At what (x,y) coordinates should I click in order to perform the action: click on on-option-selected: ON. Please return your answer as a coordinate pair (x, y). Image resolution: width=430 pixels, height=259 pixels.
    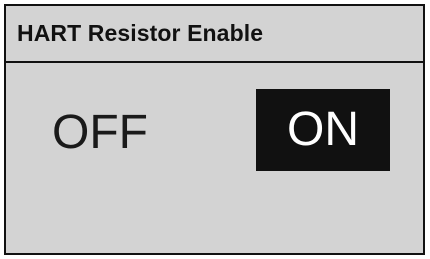
    Looking at the image, I should click on (323, 130).